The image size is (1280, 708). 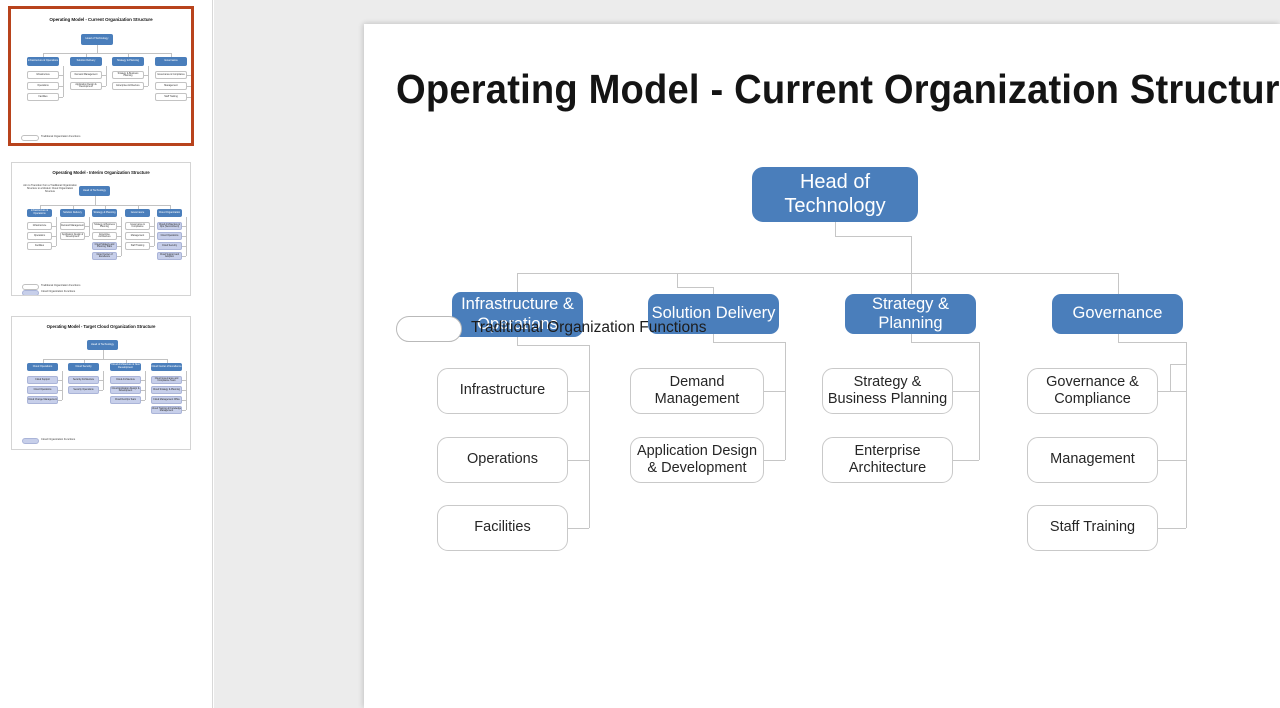 What do you see at coordinates (39, 236) in the screenshot?
I see `thumbnail-leaf-1-2: Operations` at bounding box center [39, 236].